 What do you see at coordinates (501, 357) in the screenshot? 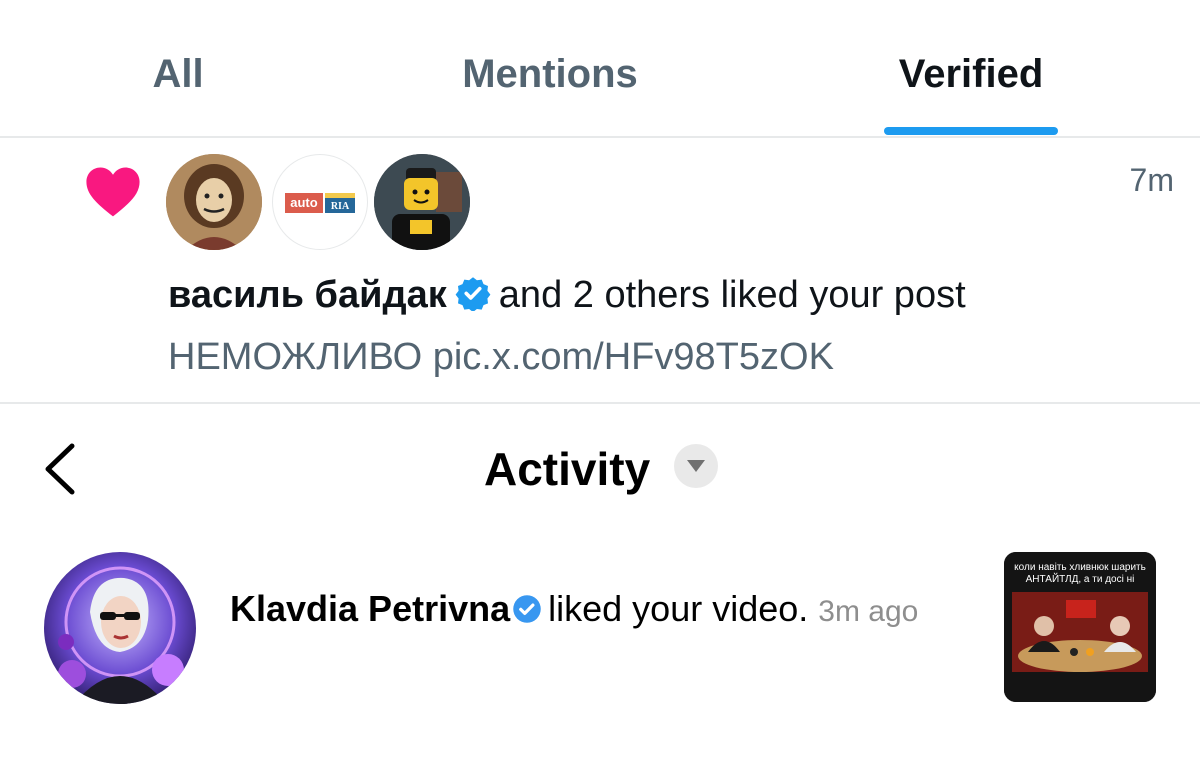
I see `notification-post-text: НЕМОЖЛИВО pic.x.com/HFv98T5zOK` at bounding box center [501, 357].